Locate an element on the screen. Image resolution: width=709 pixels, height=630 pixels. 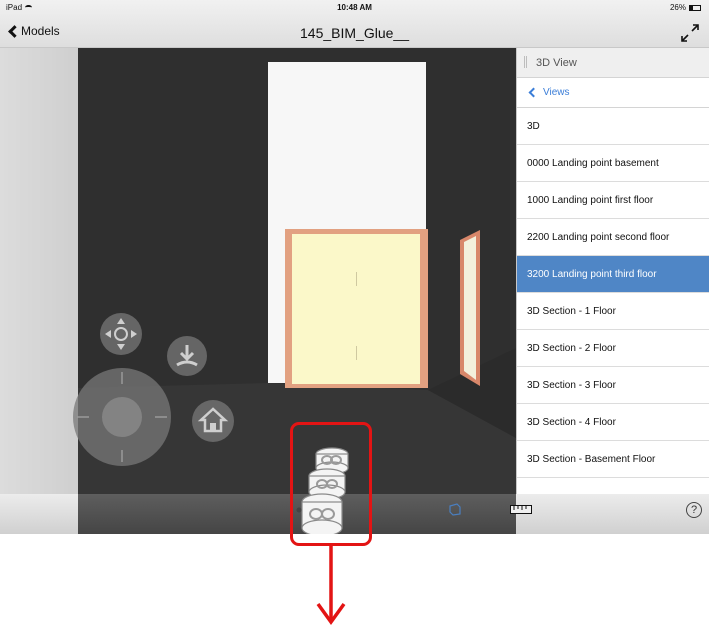
view-item: 0000 Landing point basement is located at coordinates (613, 163).